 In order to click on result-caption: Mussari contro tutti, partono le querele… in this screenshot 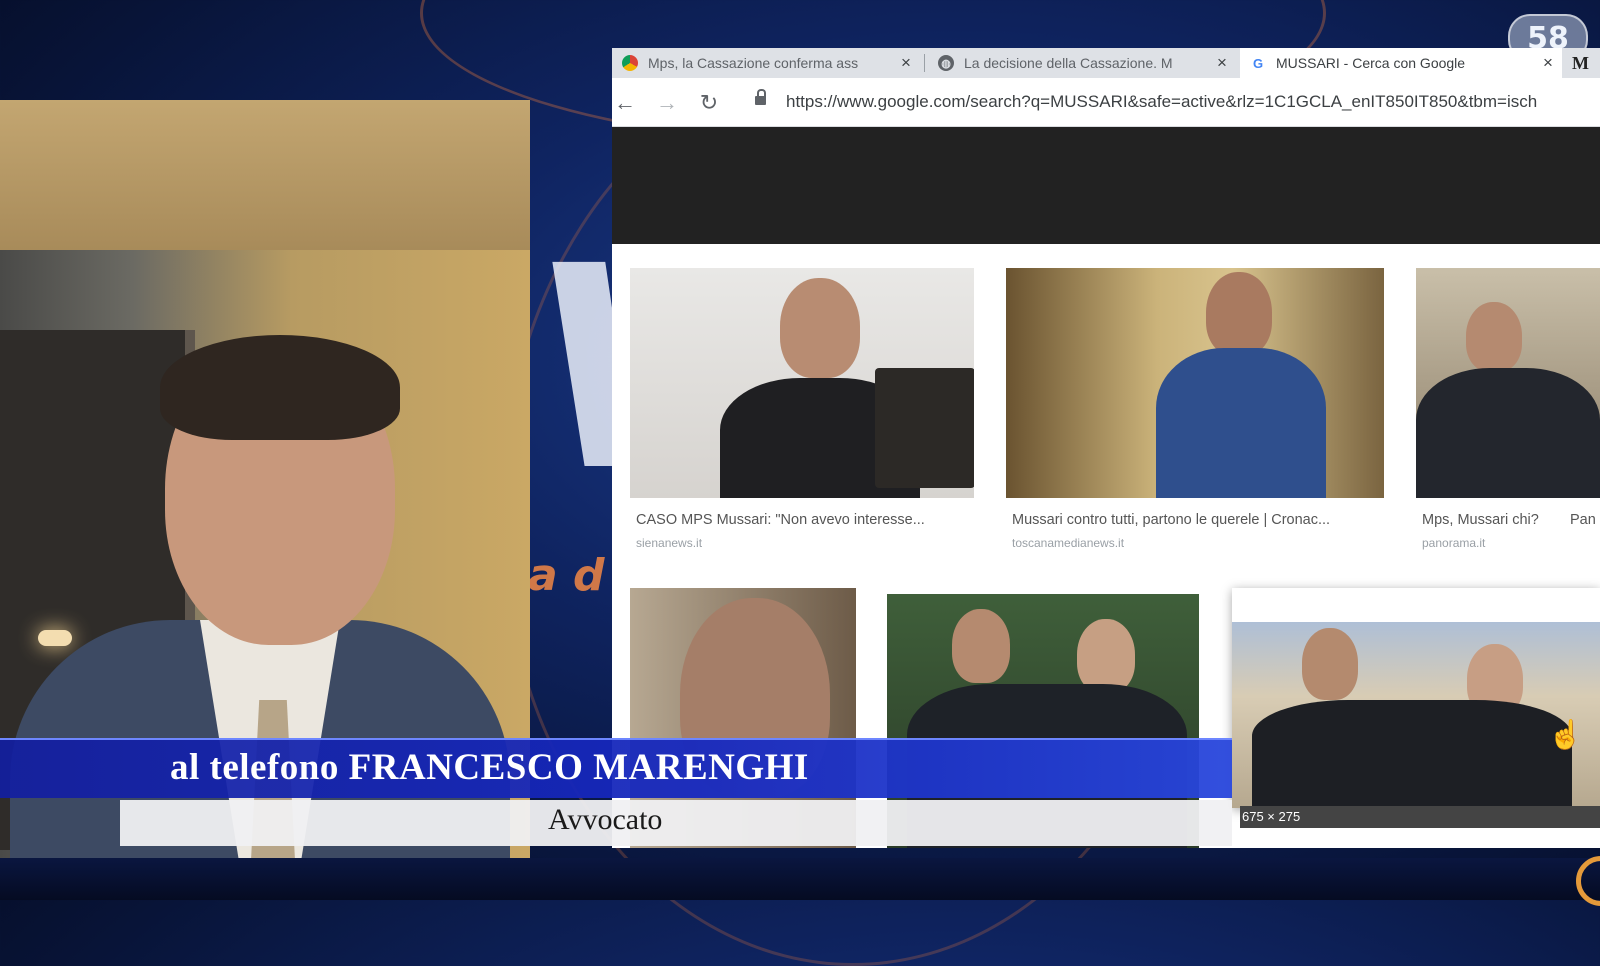, I will do `click(1196, 520)`.